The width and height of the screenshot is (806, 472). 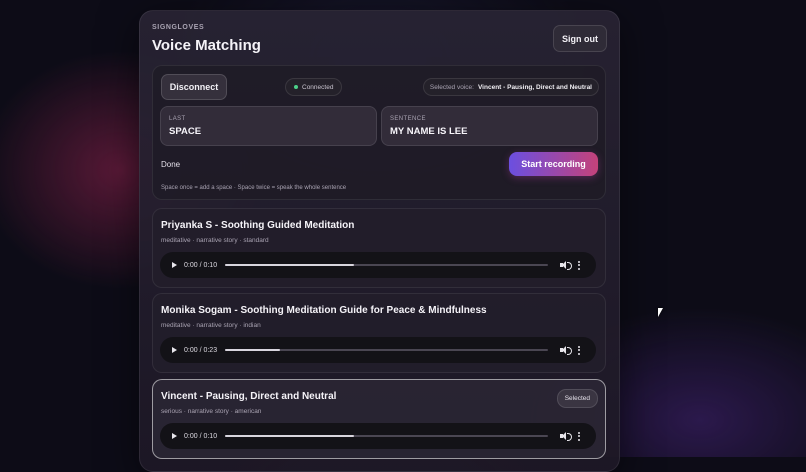 What do you see at coordinates (211, 411) in the screenshot?
I see `voice-tags: serious · narrative story · american` at bounding box center [211, 411].